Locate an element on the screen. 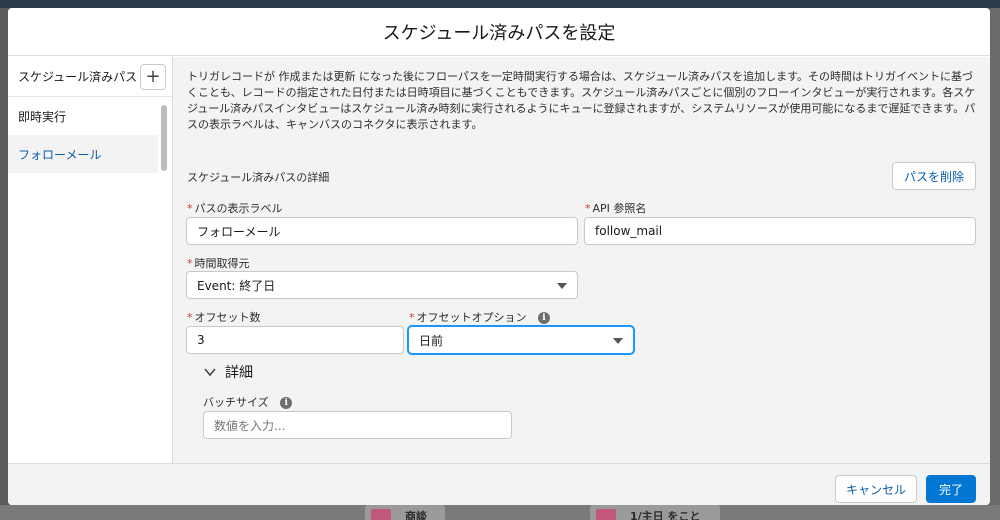 This screenshot has width=1000, height=520. sidebar-item-label: 即時実行 is located at coordinates (42, 116).